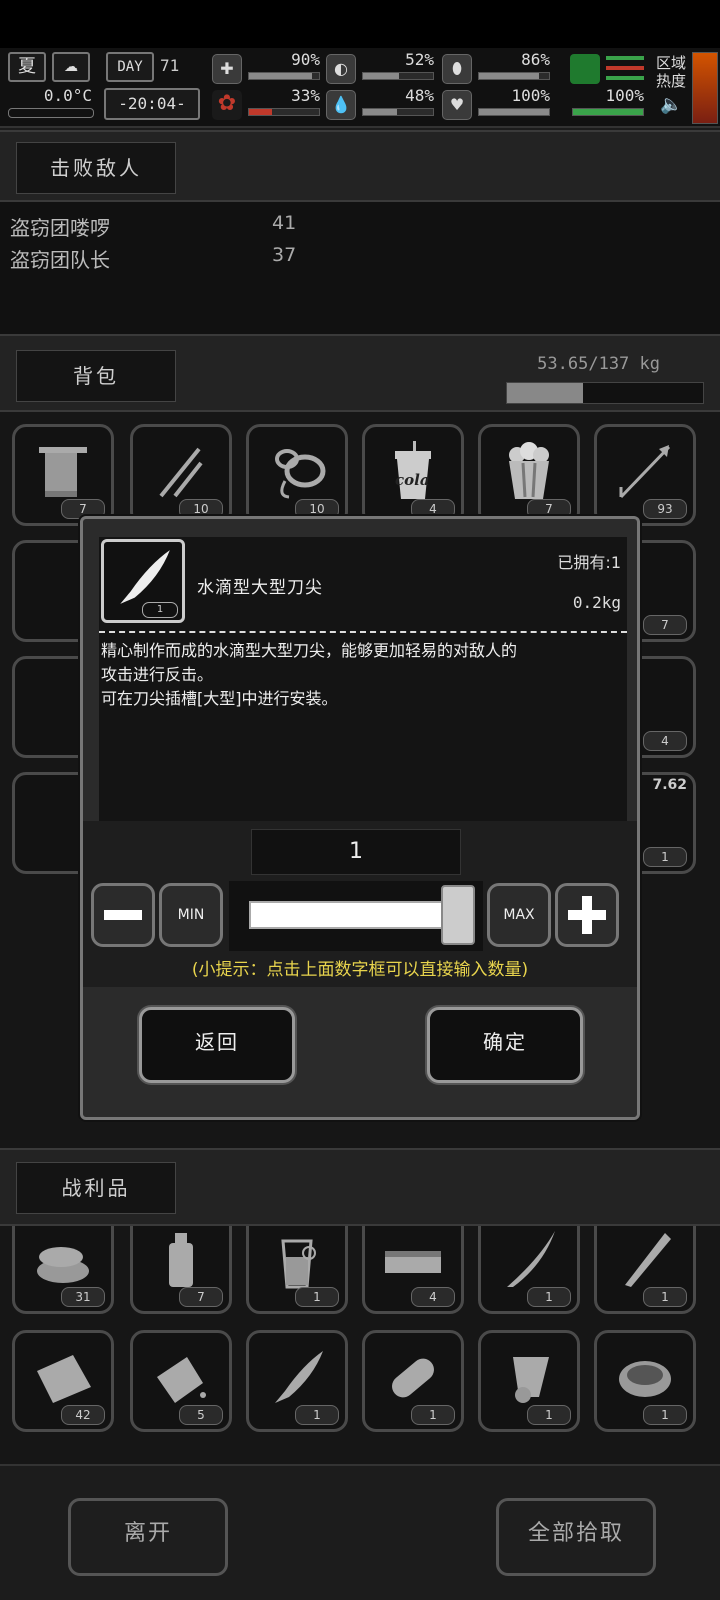 The width and height of the screenshot is (720, 1600). I want to click on stamina-bar, so click(514, 76).